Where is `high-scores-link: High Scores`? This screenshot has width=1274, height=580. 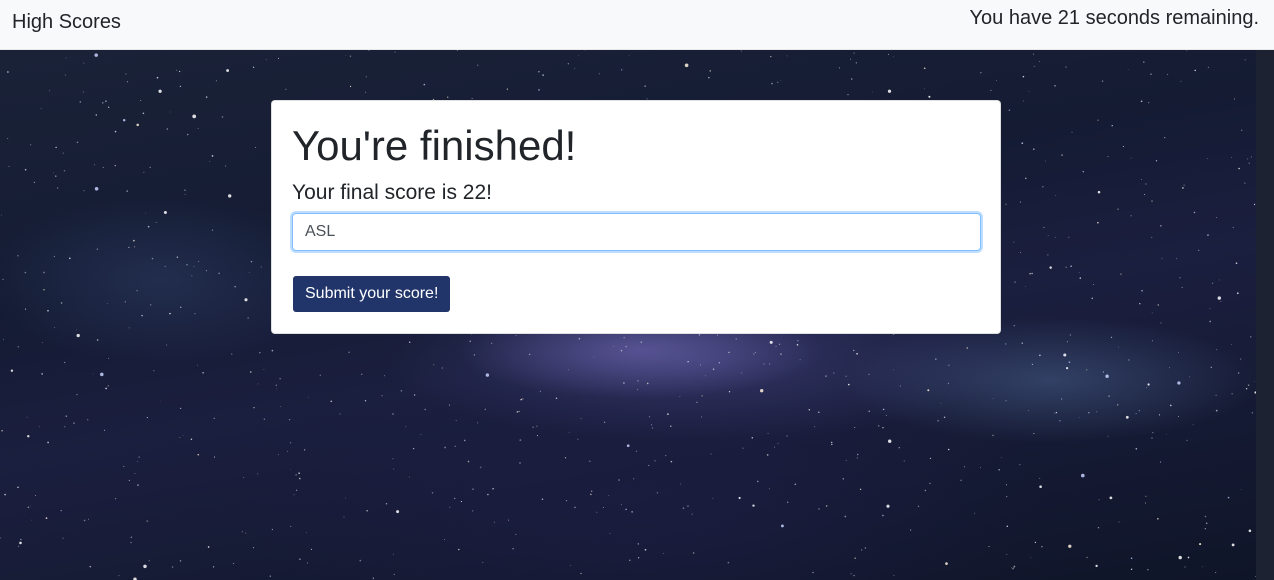 high-scores-link: High Scores is located at coordinates (66, 22).